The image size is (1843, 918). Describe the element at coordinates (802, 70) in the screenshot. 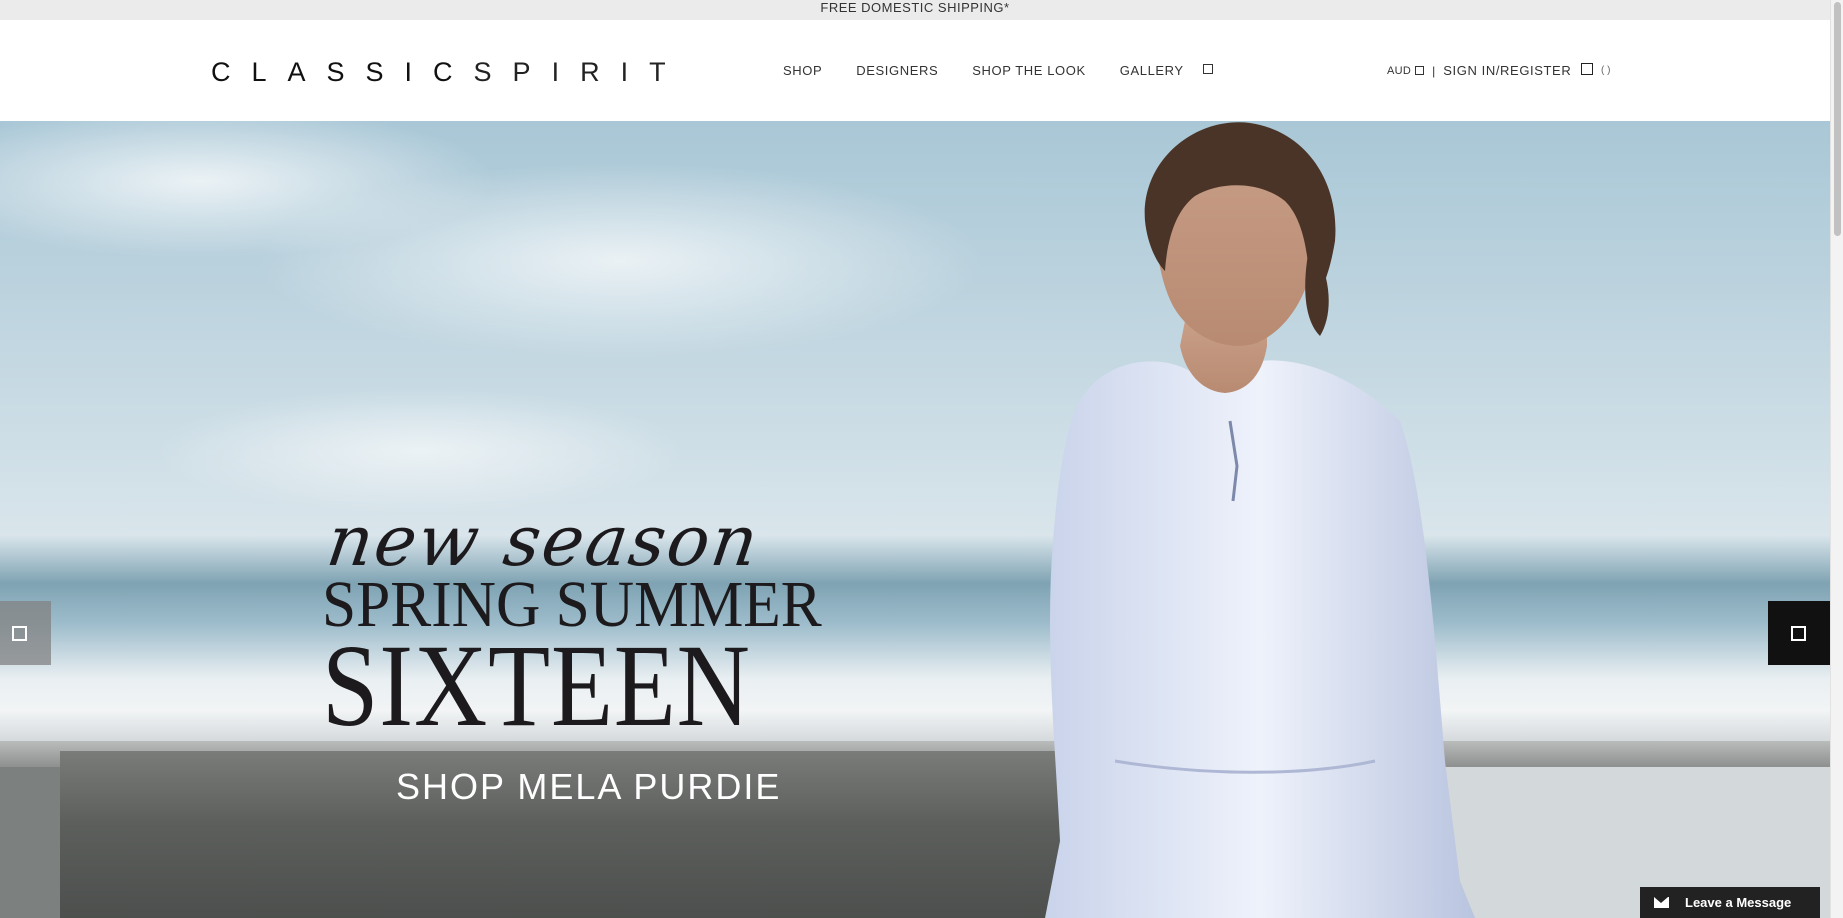

I see `nav-item-shop: SHOP` at that location.